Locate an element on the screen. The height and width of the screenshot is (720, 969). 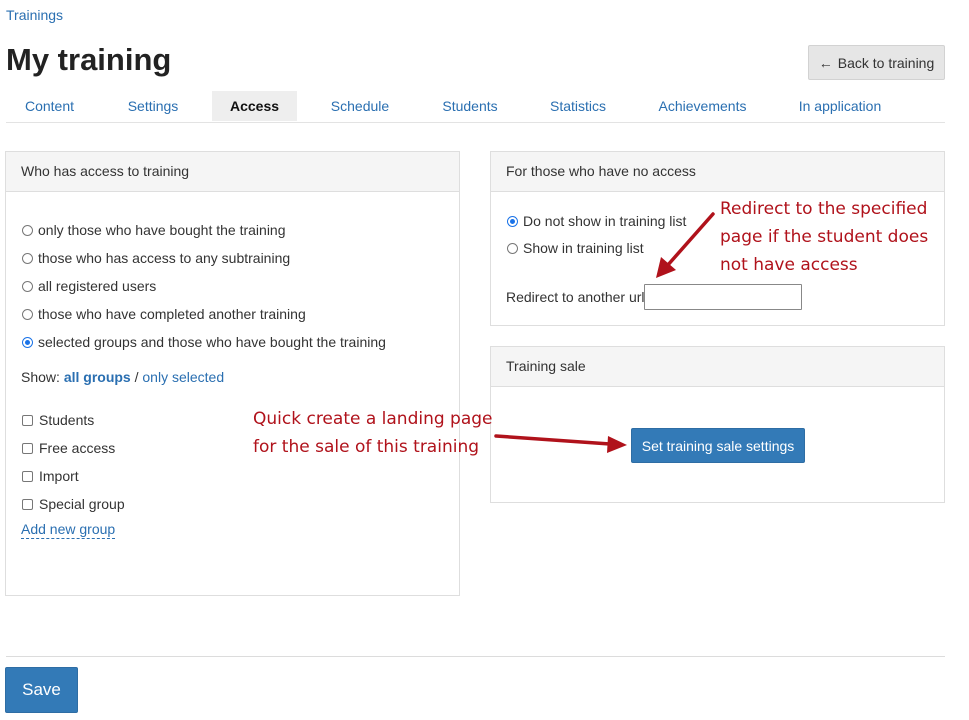
footer-divider is located at coordinates (475, 656).